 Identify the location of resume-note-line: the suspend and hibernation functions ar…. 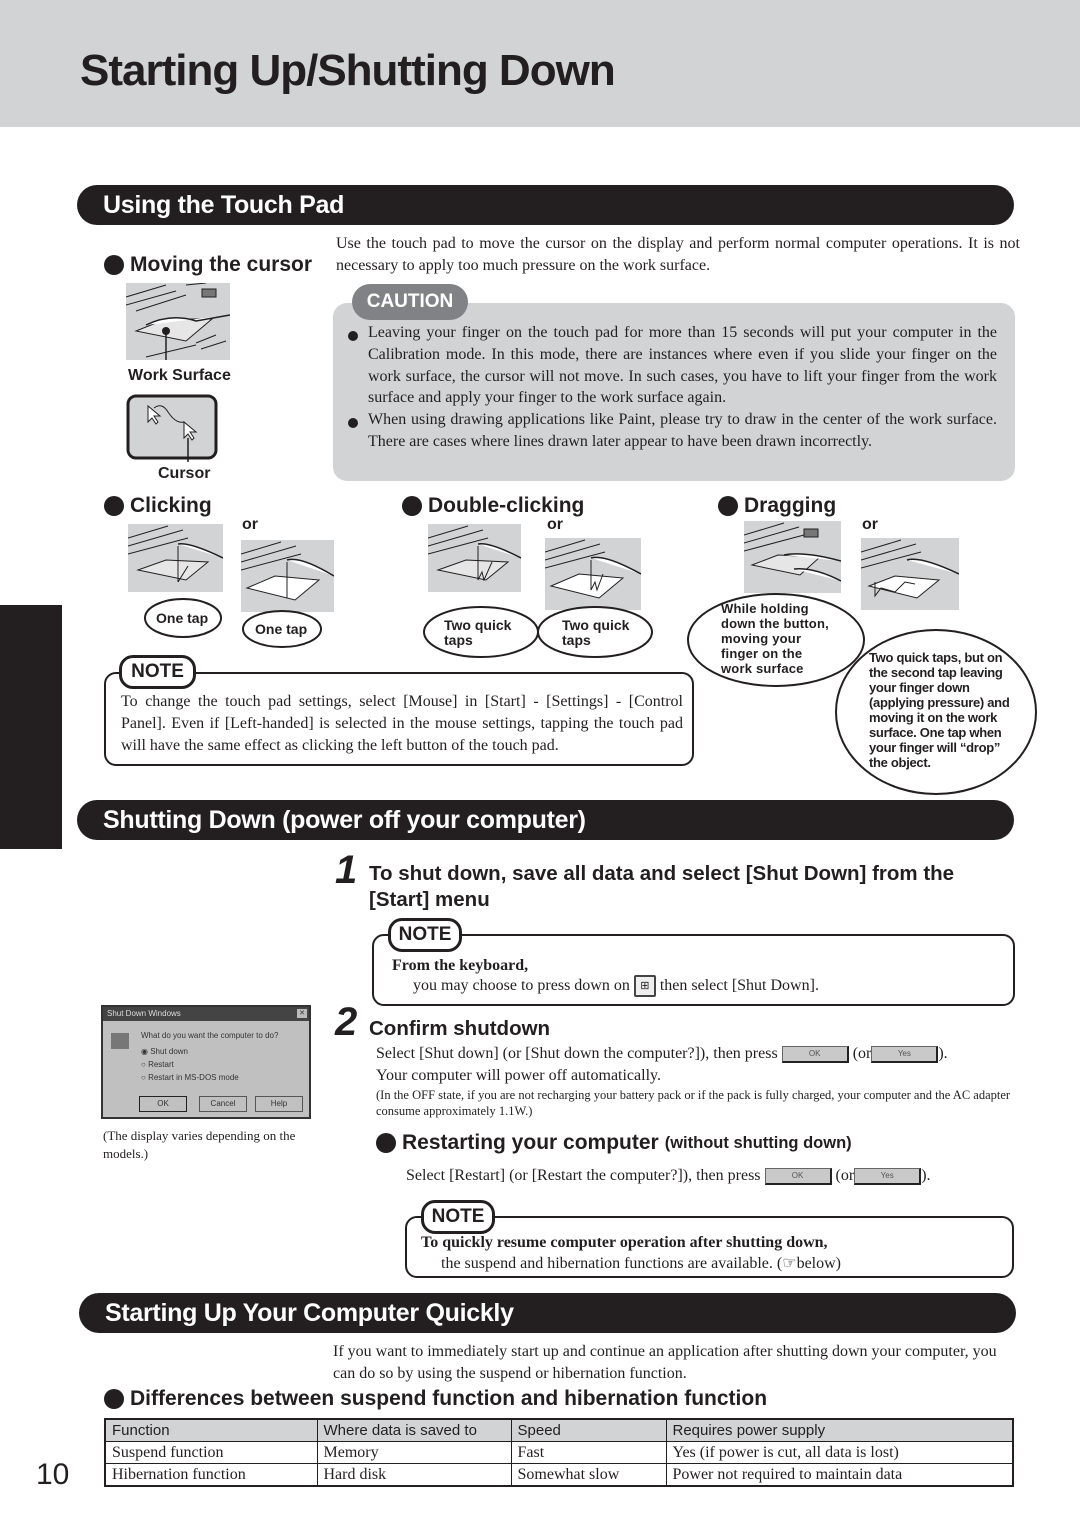
(641, 1264).